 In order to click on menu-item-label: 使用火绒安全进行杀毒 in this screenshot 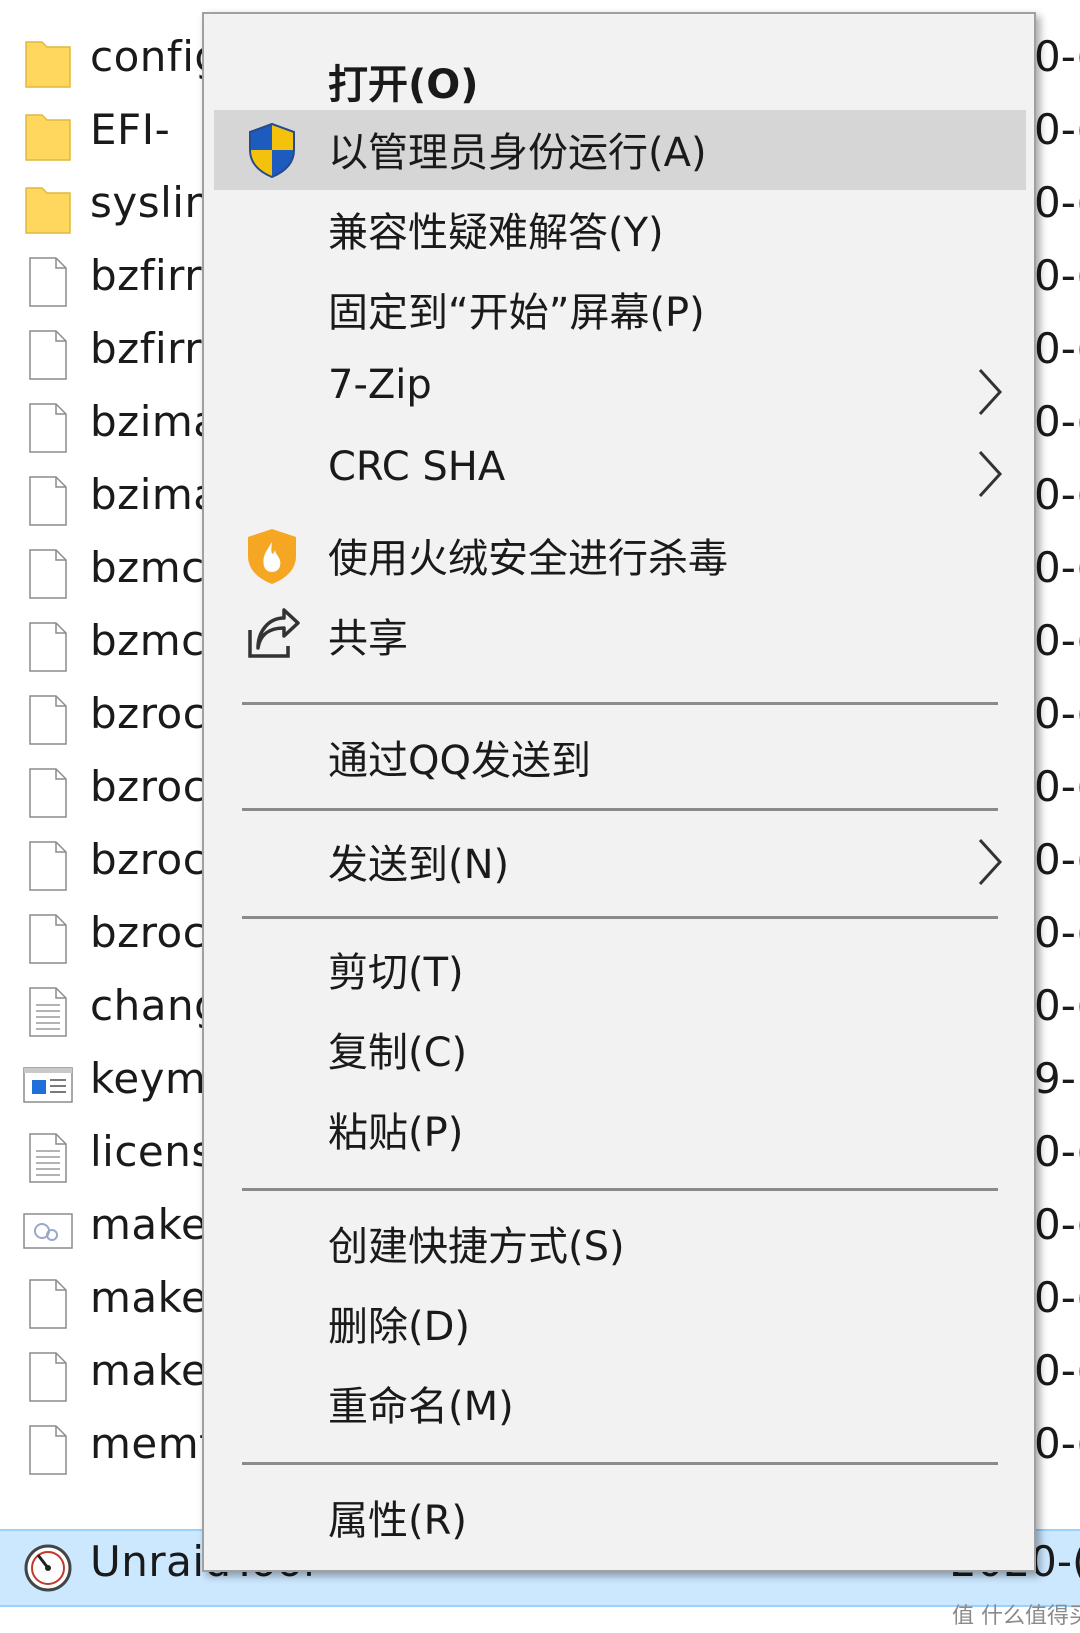, I will do `click(528, 559)`.